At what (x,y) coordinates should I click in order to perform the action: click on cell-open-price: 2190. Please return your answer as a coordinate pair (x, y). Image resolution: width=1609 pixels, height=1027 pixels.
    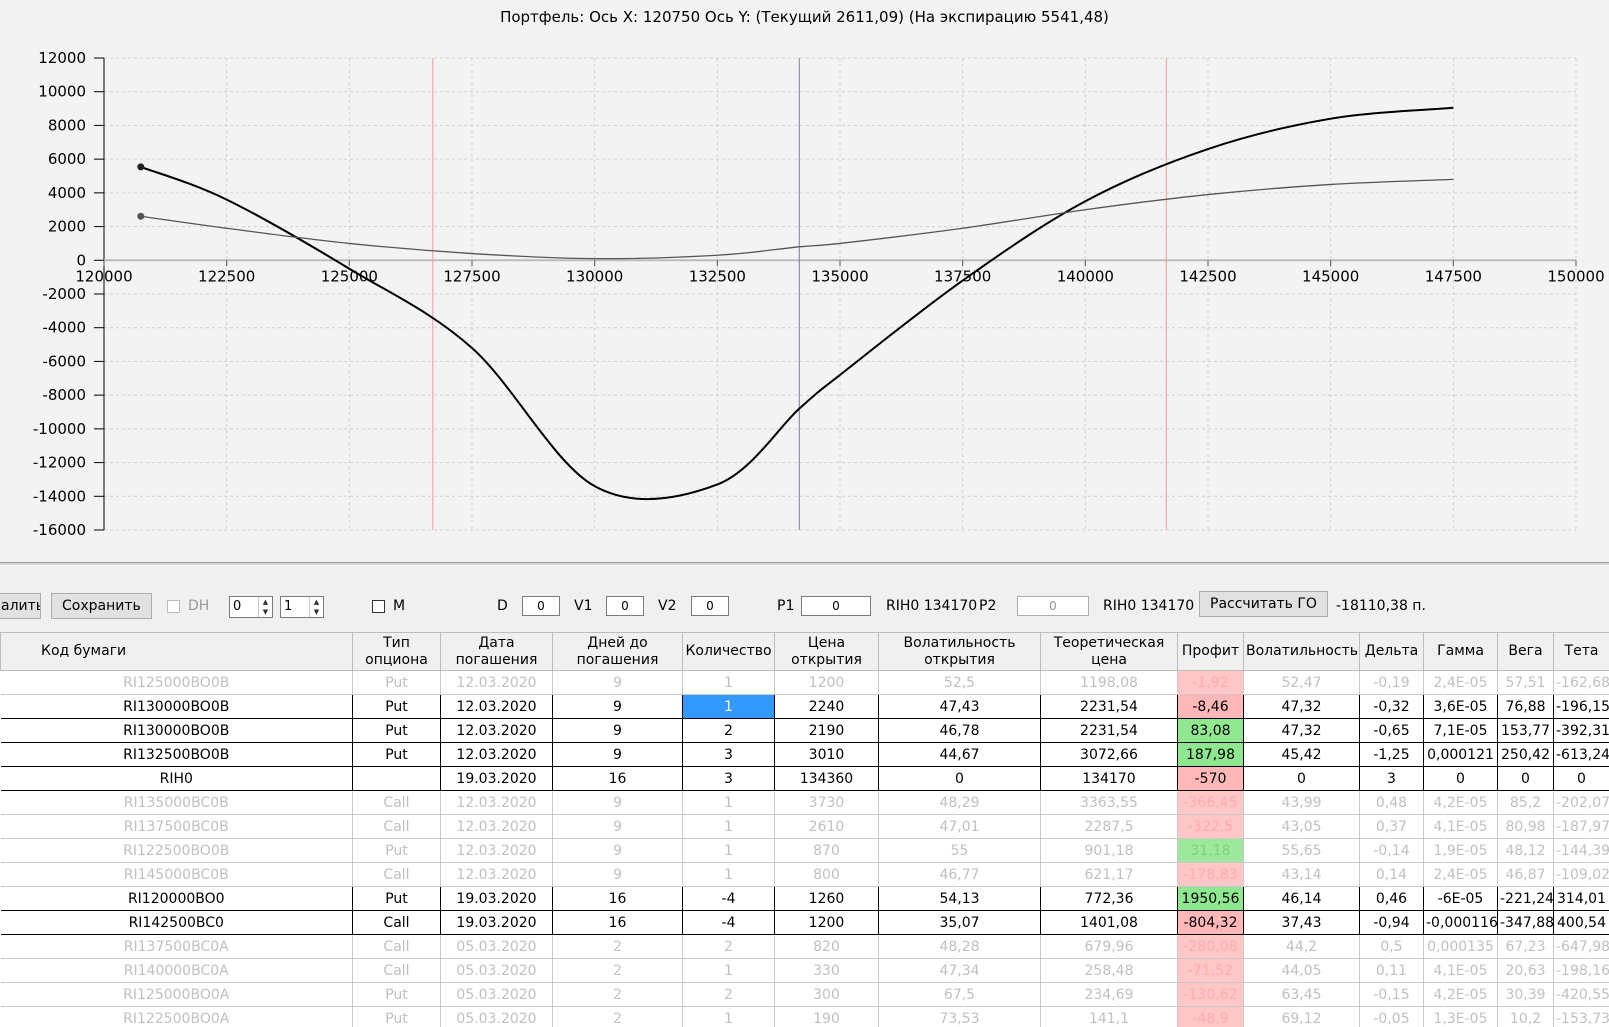
    Looking at the image, I should click on (826, 730).